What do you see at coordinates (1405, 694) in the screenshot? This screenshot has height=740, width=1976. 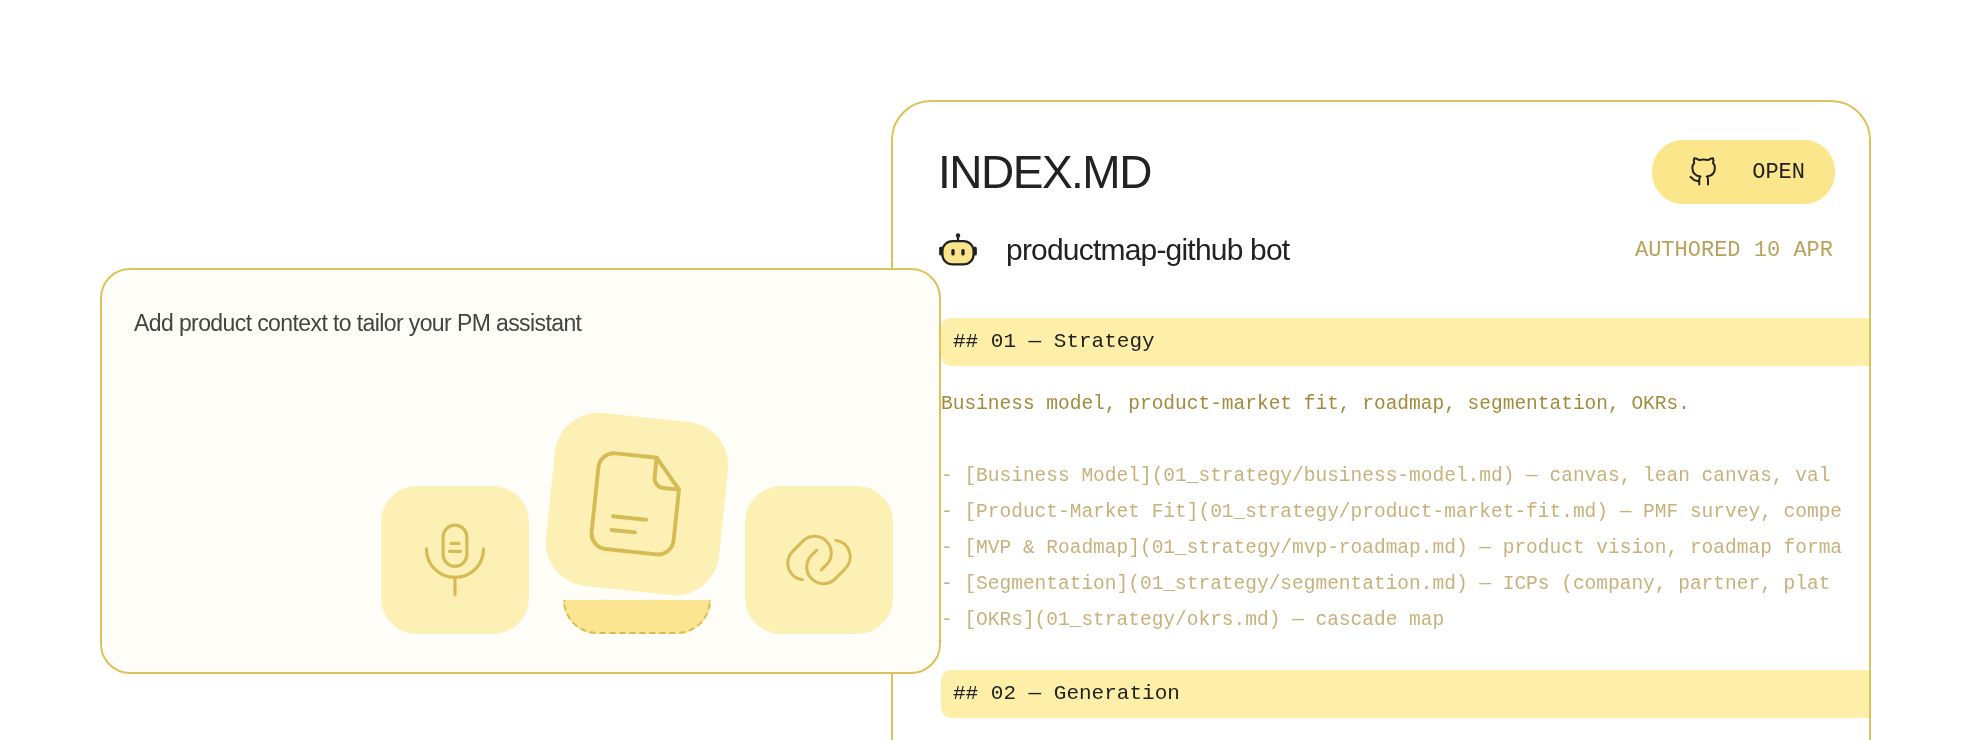 I see `section-heading: ## 02 — Generation` at bounding box center [1405, 694].